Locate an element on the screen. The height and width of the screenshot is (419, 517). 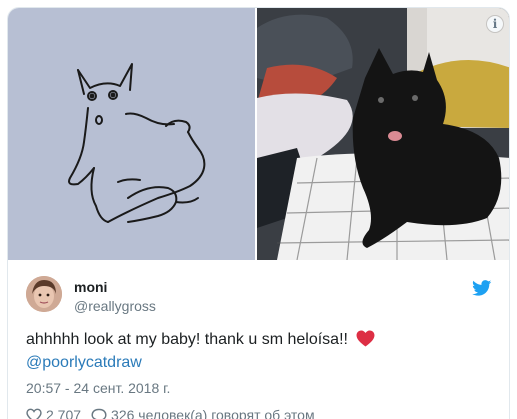
info-icon: i is located at coordinates (495, 24).